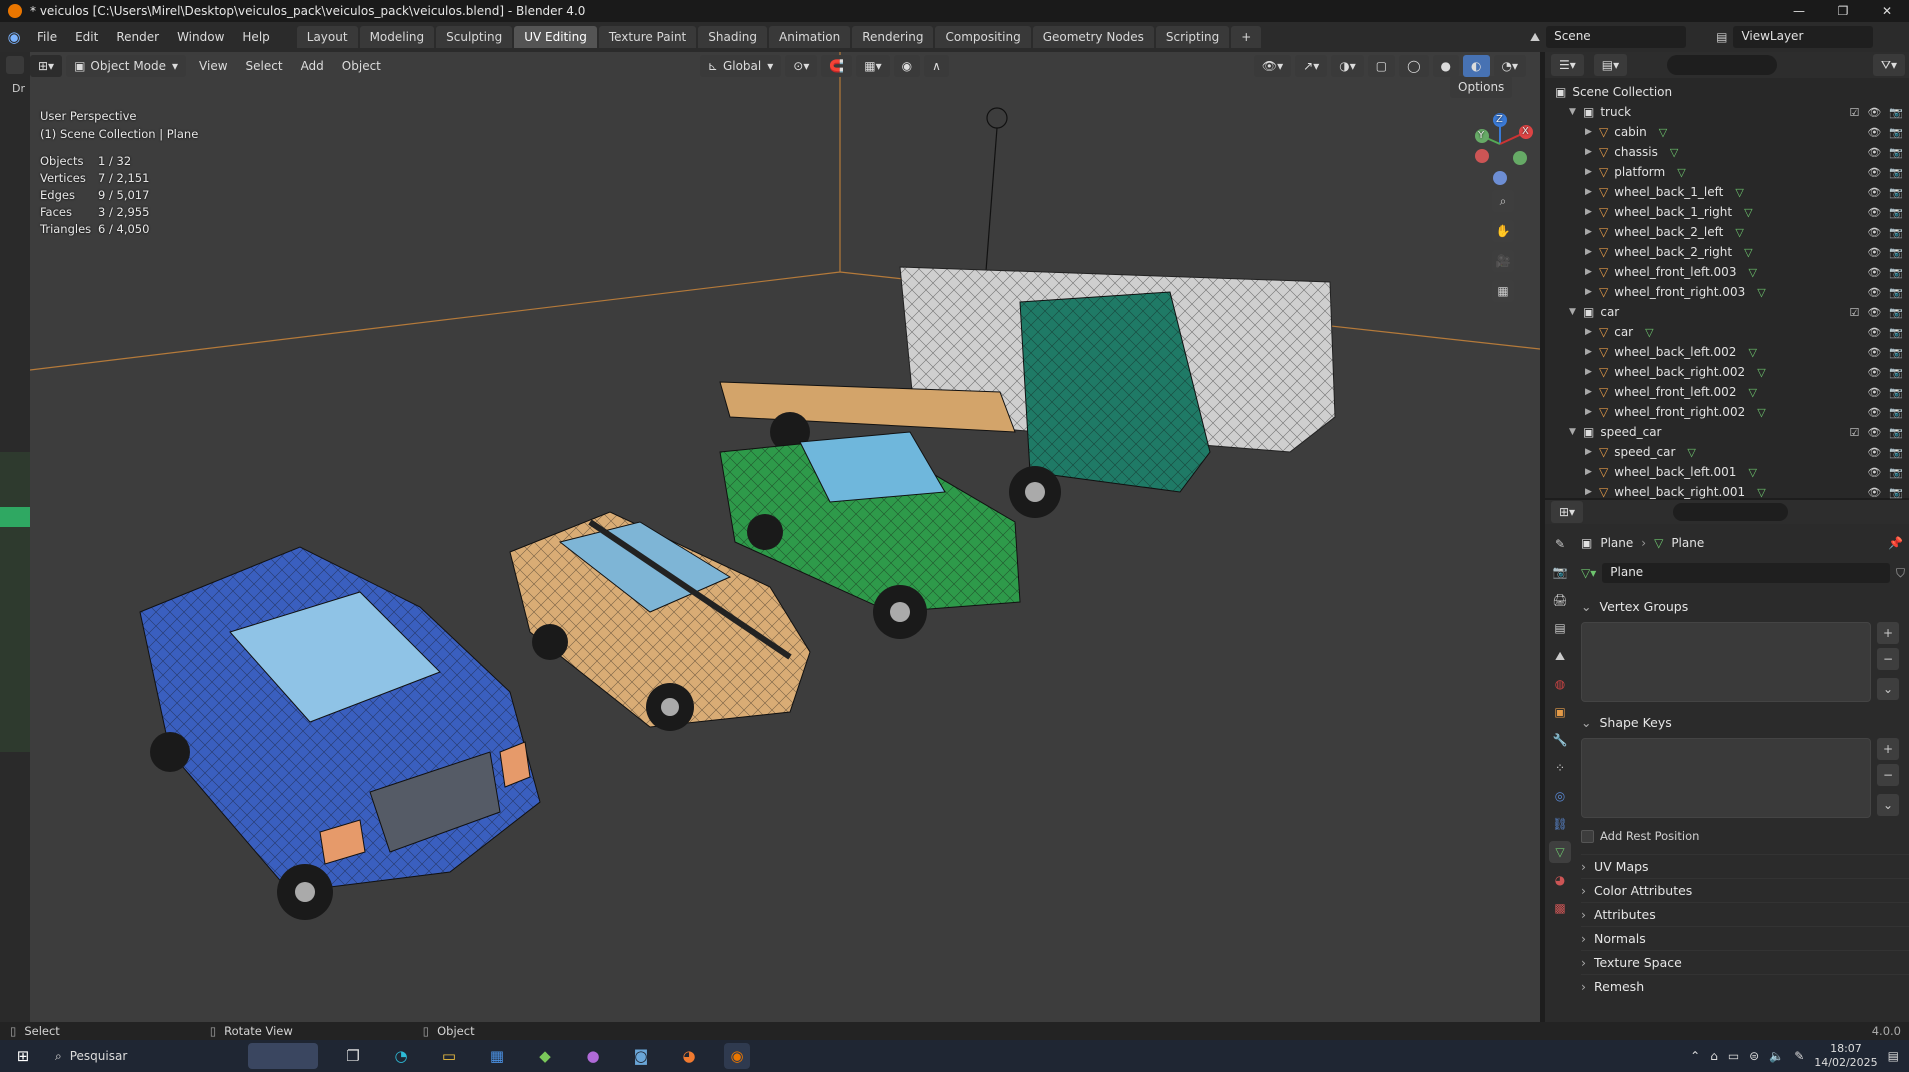 The height and width of the screenshot is (1072, 1909). What do you see at coordinates (1776, 1056) in the screenshot?
I see `volume-icon: 🔈` at bounding box center [1776, 1056].